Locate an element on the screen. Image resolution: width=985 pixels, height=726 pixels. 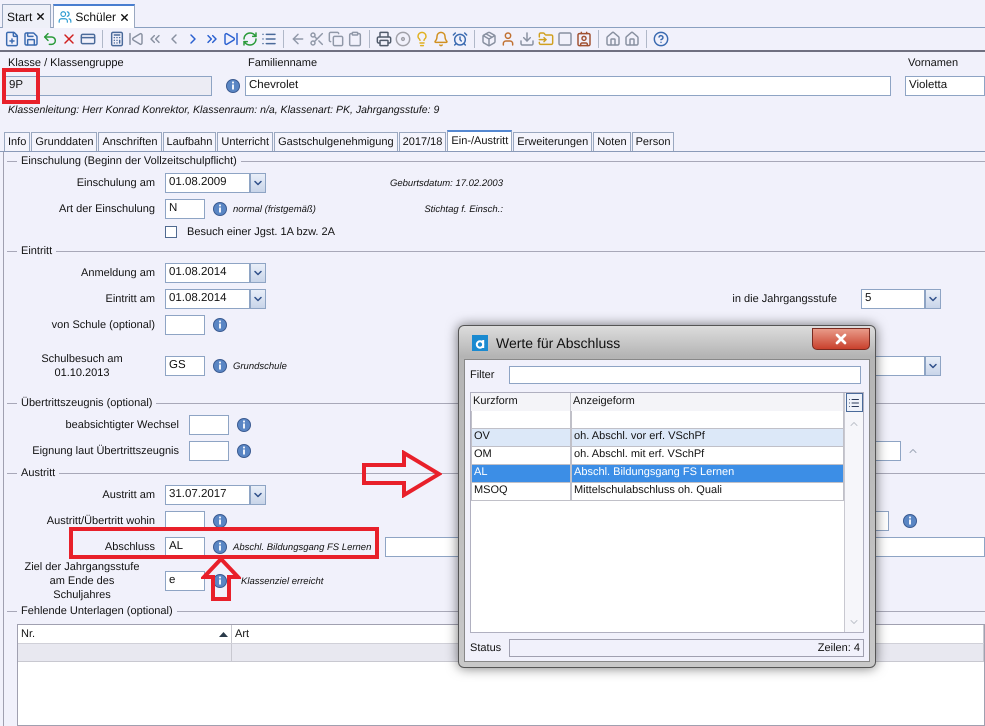
status-label: Status is located at coordinates (486, 648).